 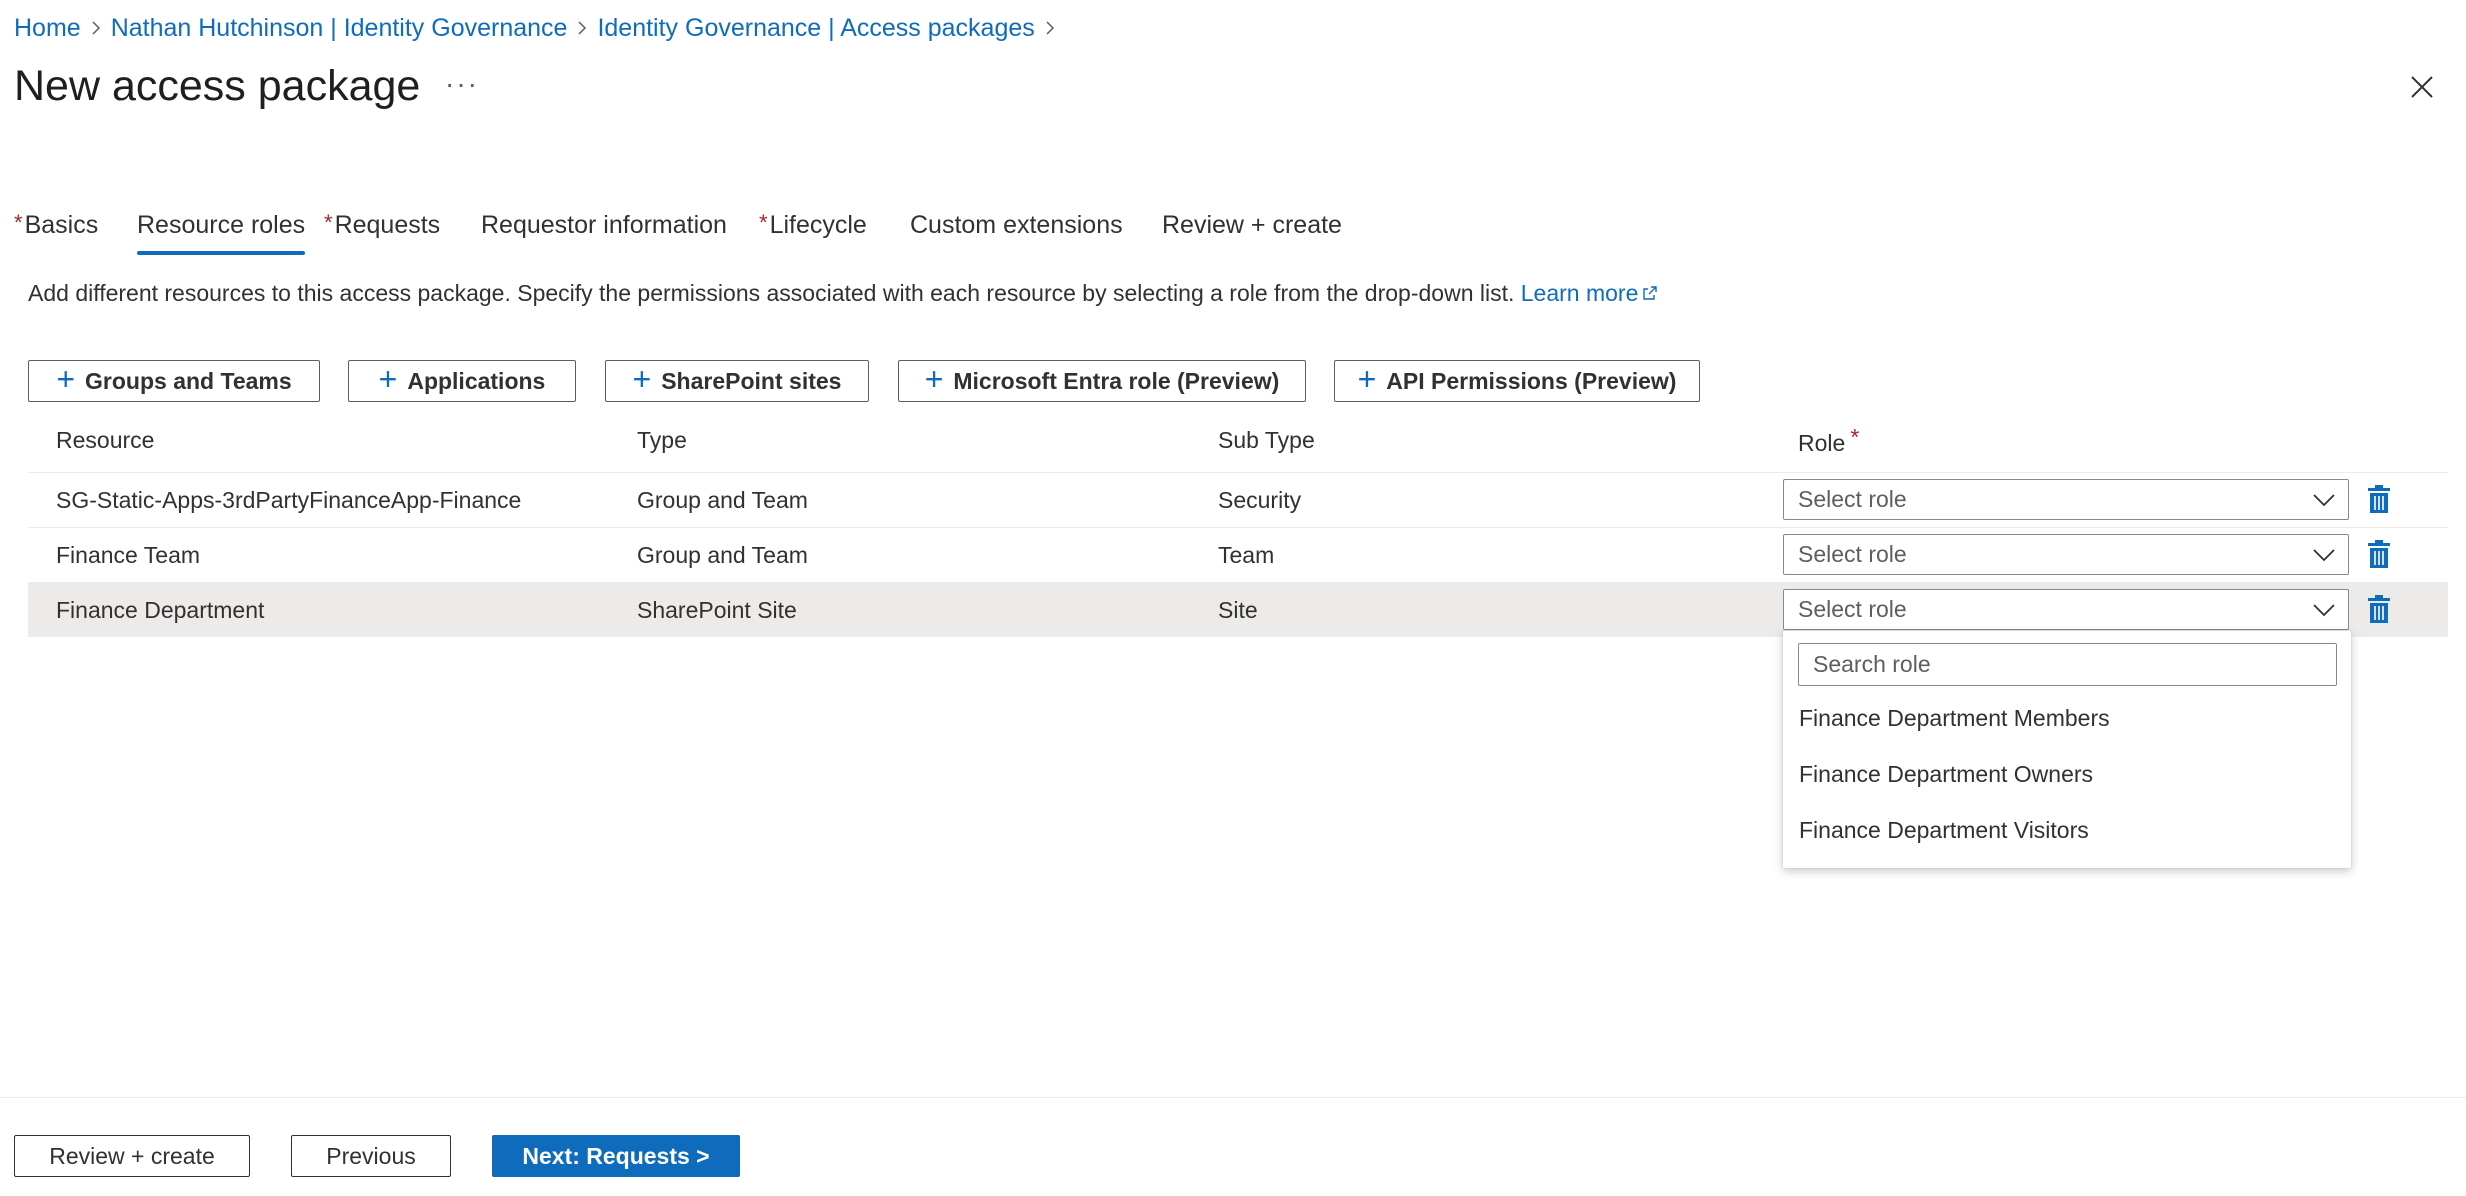 What do you see at coordinates (717, 610) in the screenshot?
I see `type-cell: SharePoint Site` at bounding box center [717, 610].